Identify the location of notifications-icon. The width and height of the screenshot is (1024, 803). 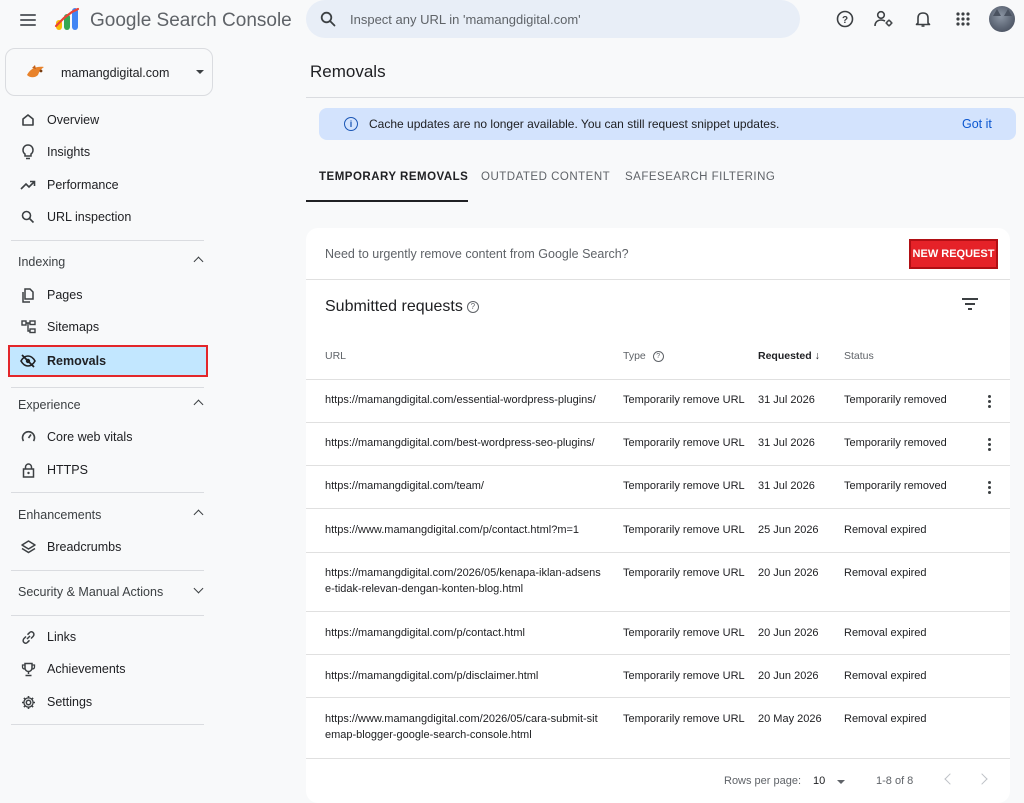
(923, 19).